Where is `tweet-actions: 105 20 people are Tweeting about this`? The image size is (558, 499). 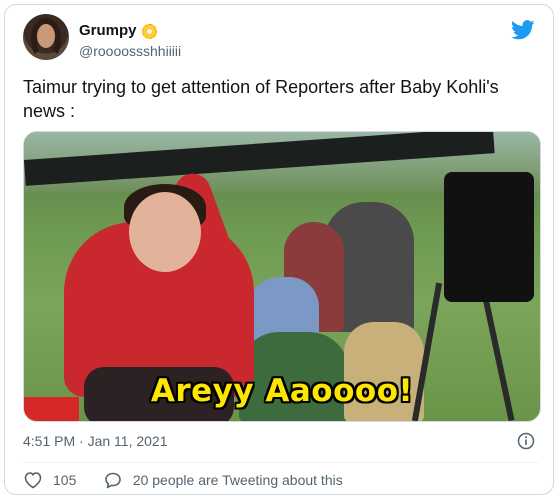
tweet-actions: 105 20 people are Tweeting about this is located at coordinates (281, 482).